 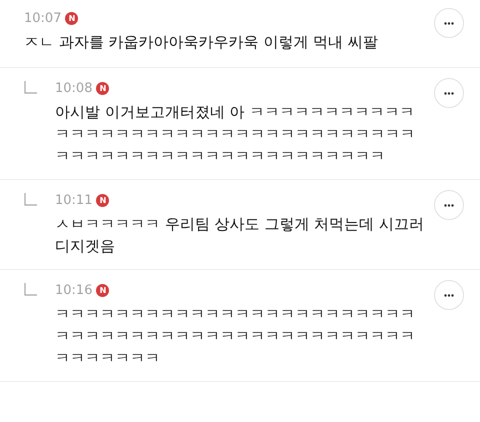 I want to click on comment-text: ㅈㄴ 과자를 카웁카아아욱카우카욱 이렇게 먹내 씨팔, so click(x=201, y=42).